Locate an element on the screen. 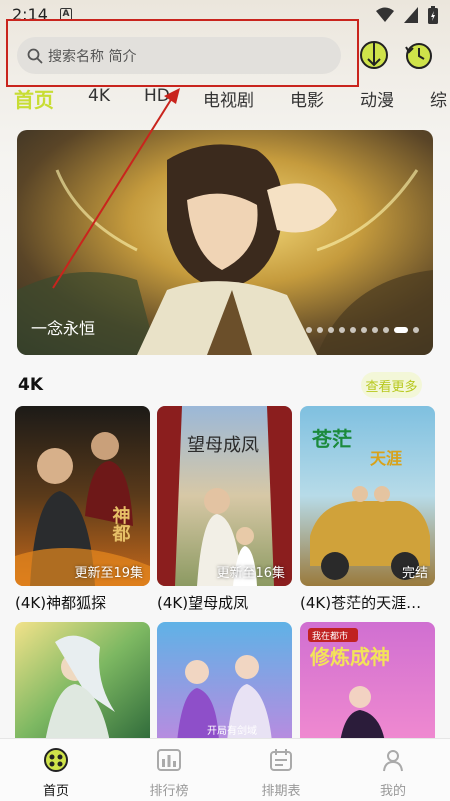  nav-ranking: 排行榜 is located at coordinates (169, 773).